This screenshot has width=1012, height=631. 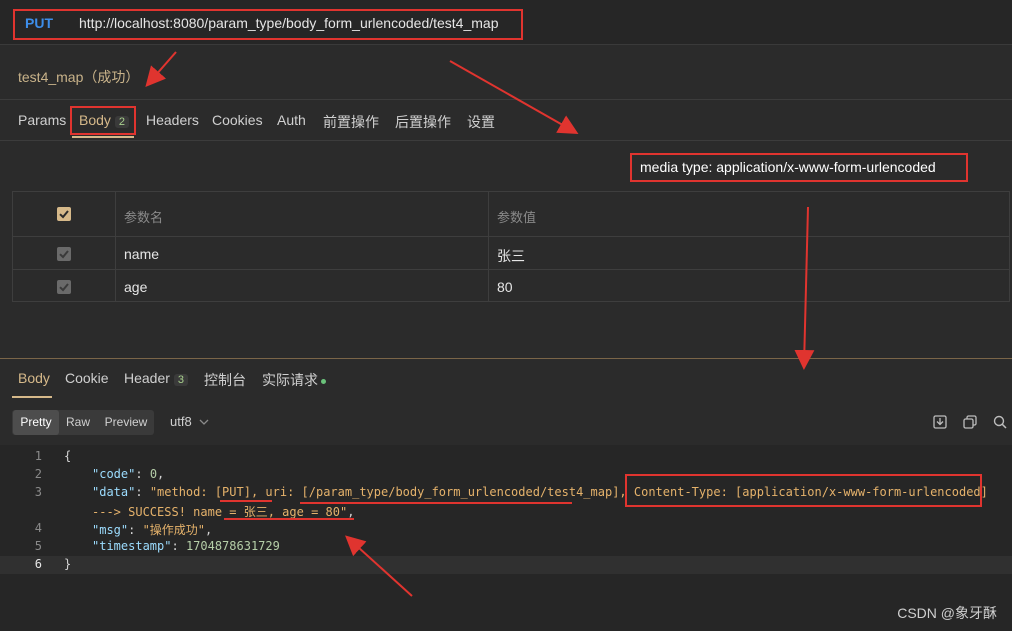 What do you see at coordinates (947, 613) in the screenshot?
I see `watermark: CSDN @象牙酥` at bounding box center [947, 613].